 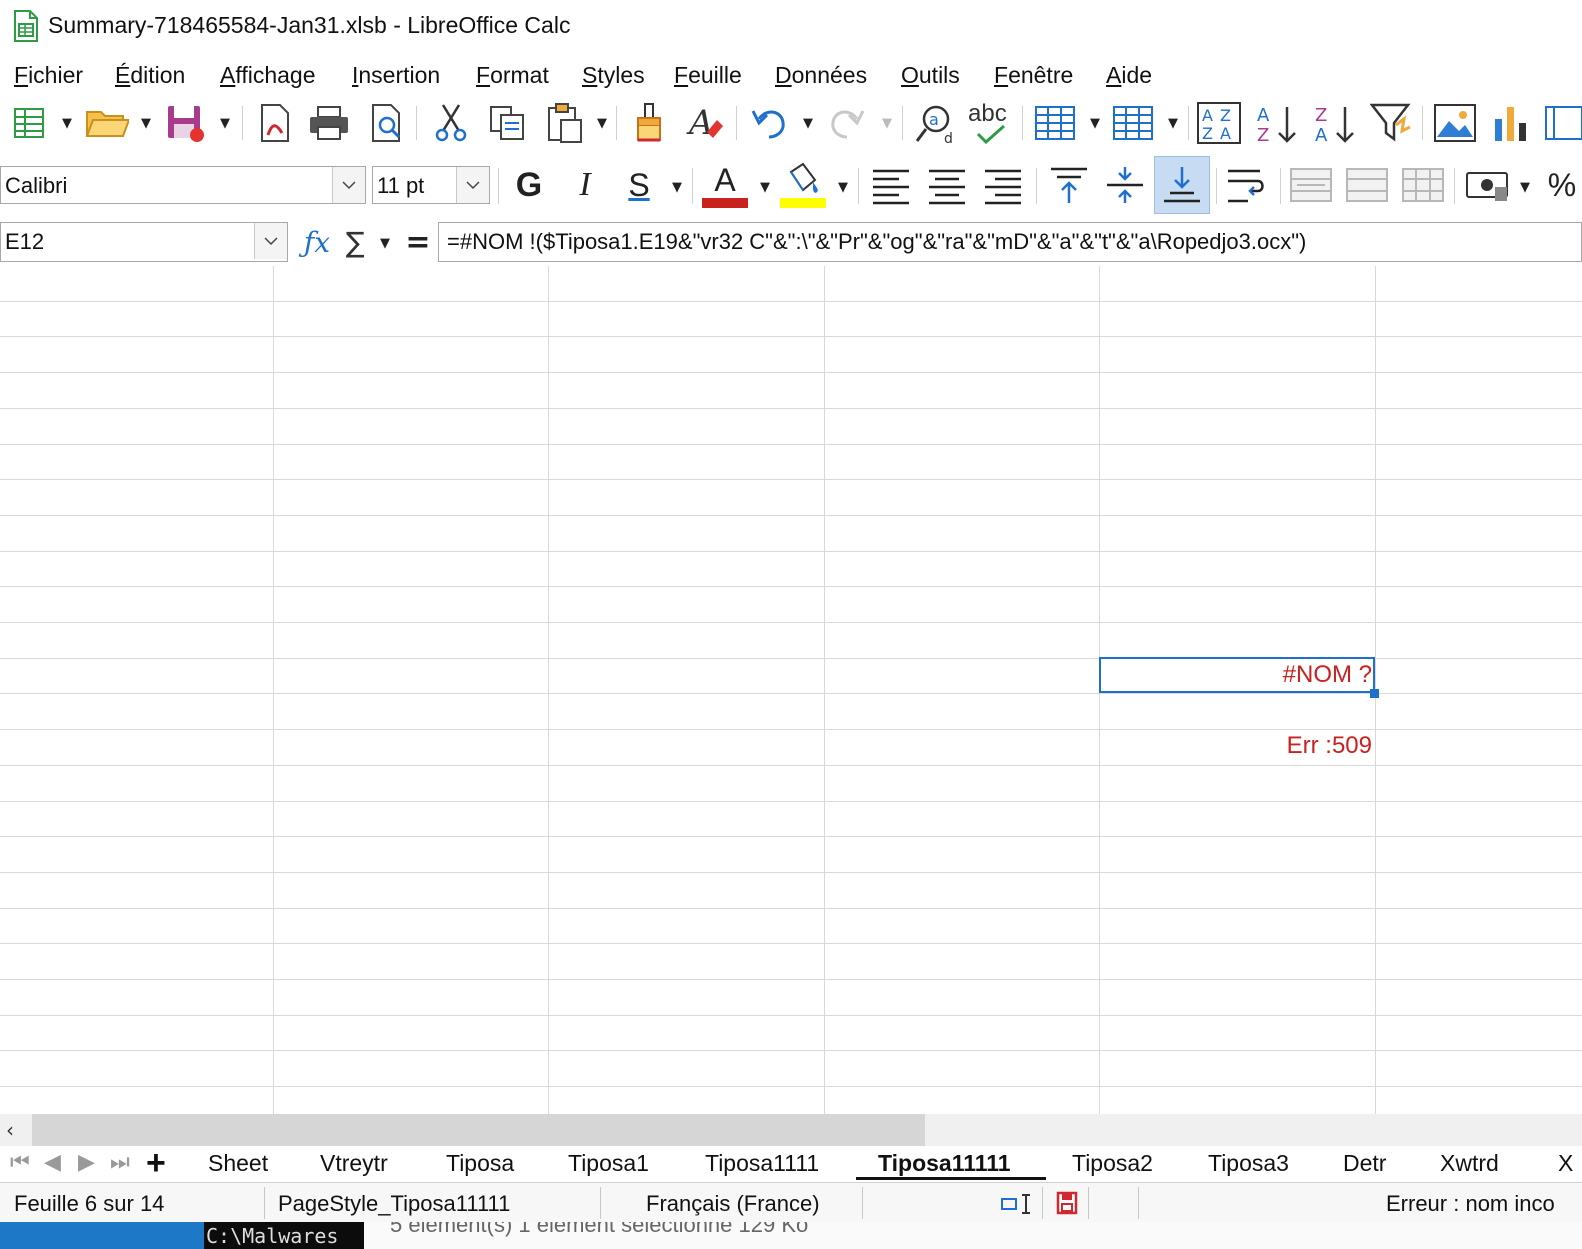 I want to click on spellcheck-icon: abc, so click(x=989, y=123).